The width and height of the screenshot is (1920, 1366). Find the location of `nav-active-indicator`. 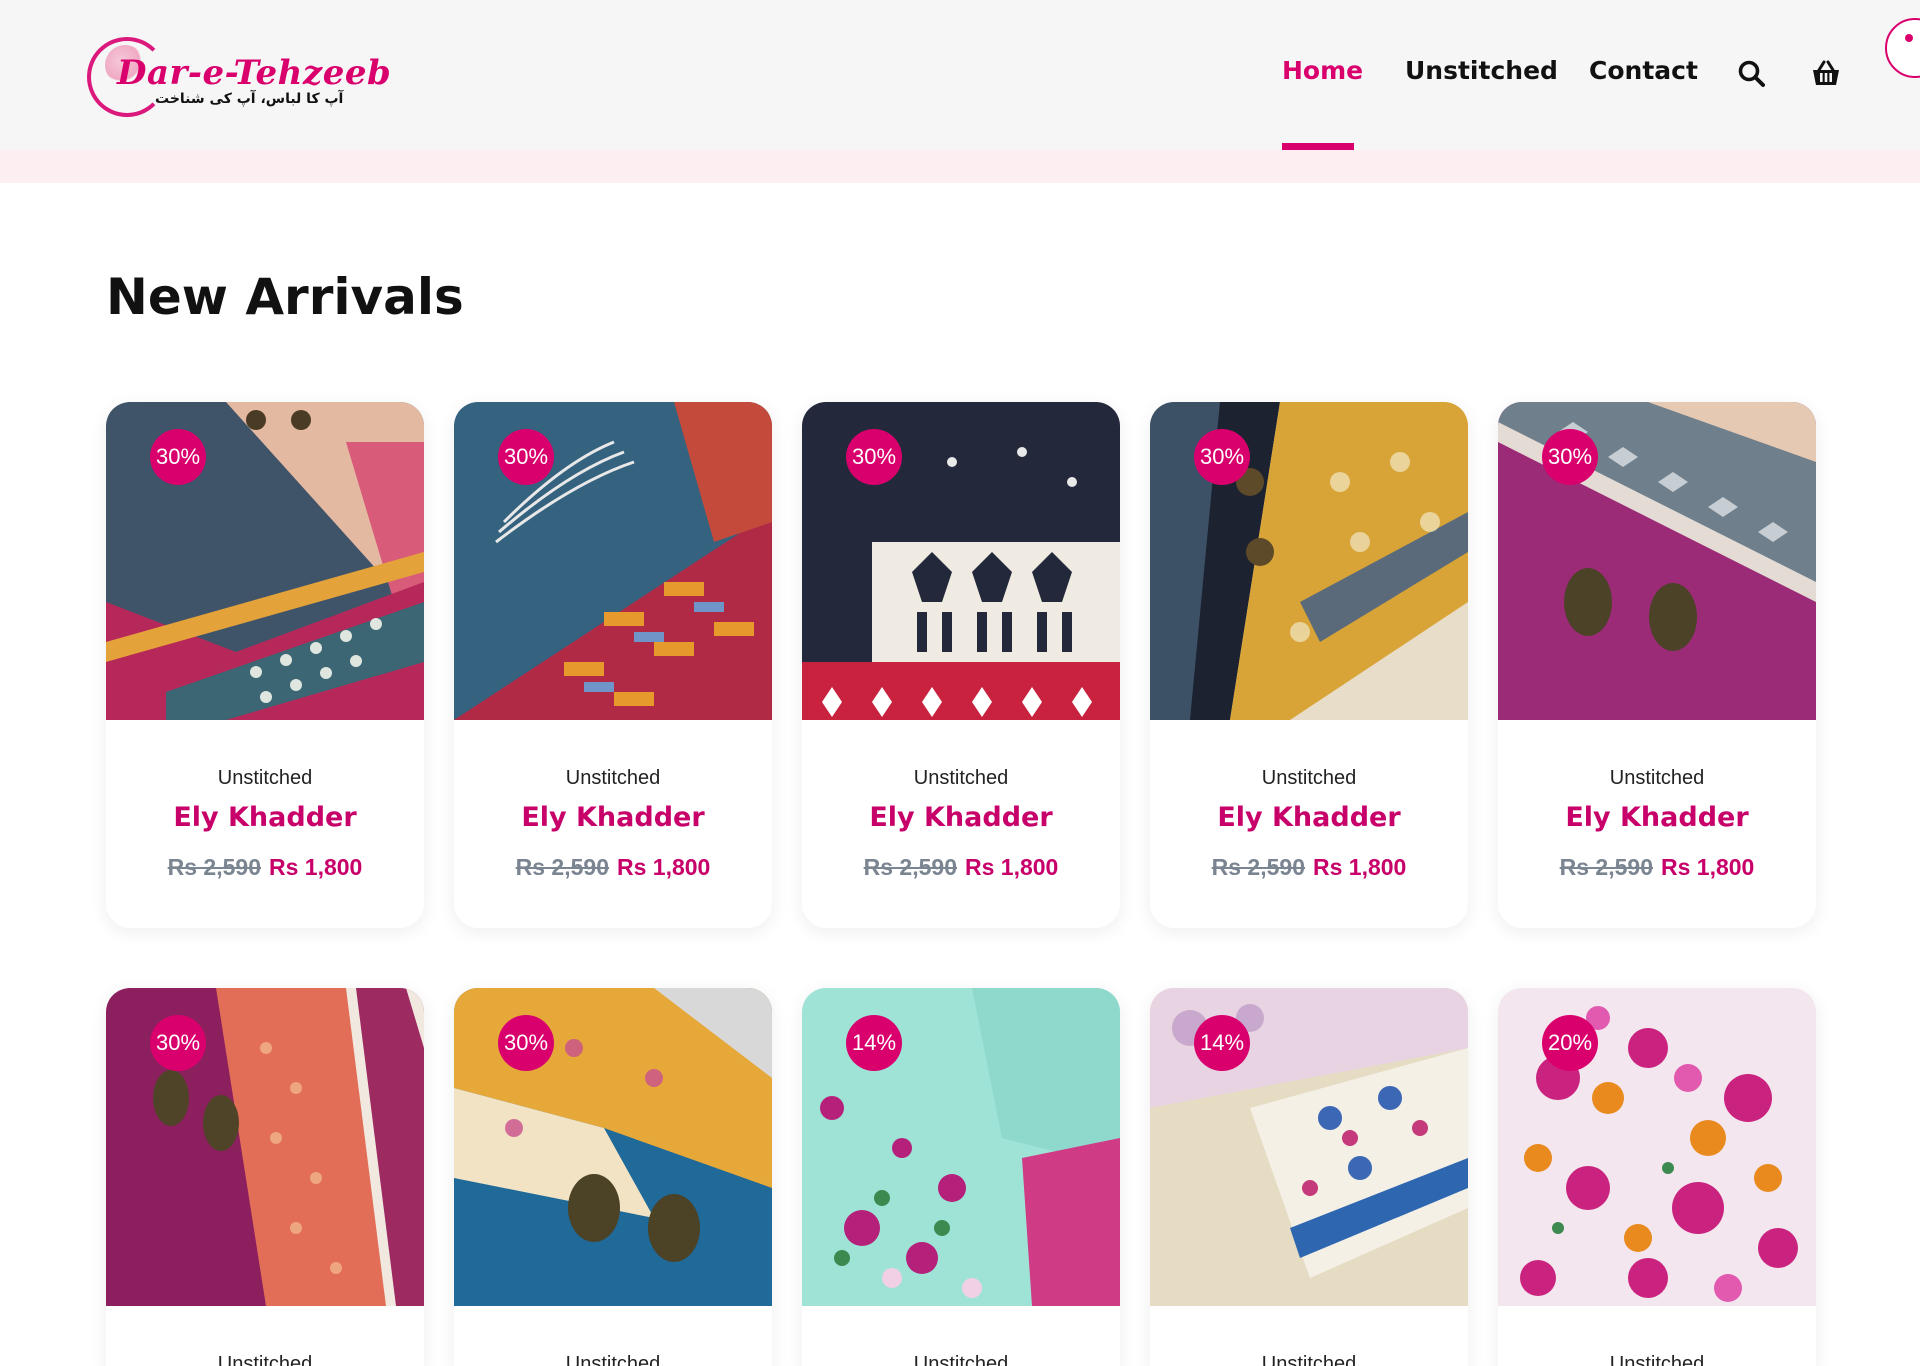

nav-active-indicator is located at coordinates (1318, 146).